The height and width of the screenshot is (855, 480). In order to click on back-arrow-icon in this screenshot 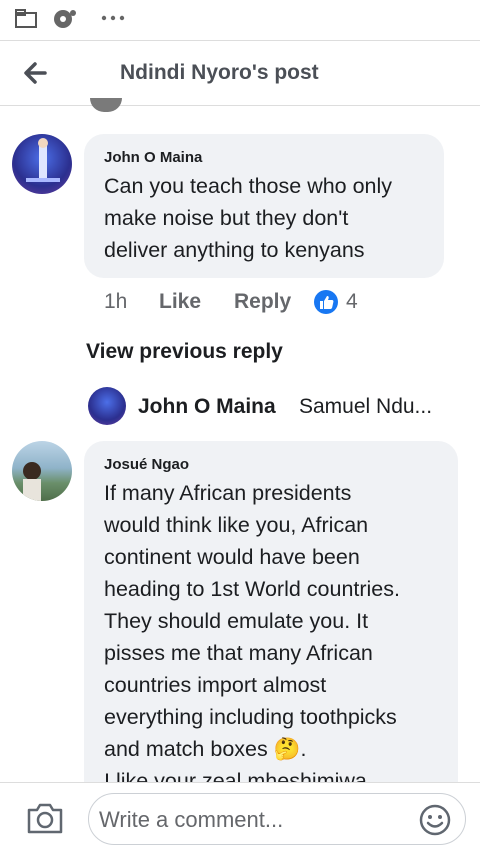, I will do `click(36, 73)`.